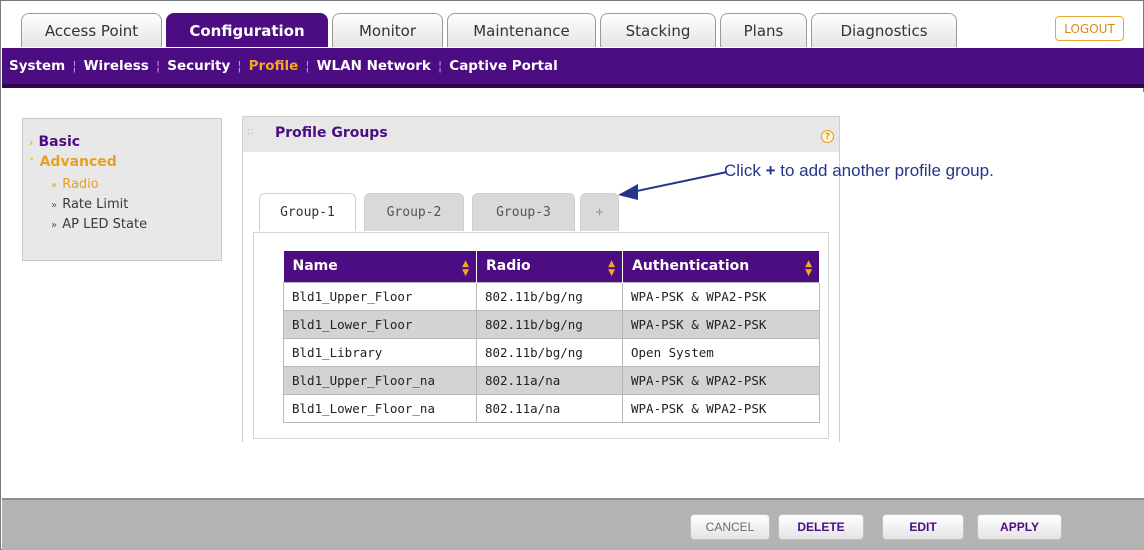  What do you see at coordinates (315, 266) in the screenshot?
I see `column-header-label: Name` at bounding box center [315, 266].